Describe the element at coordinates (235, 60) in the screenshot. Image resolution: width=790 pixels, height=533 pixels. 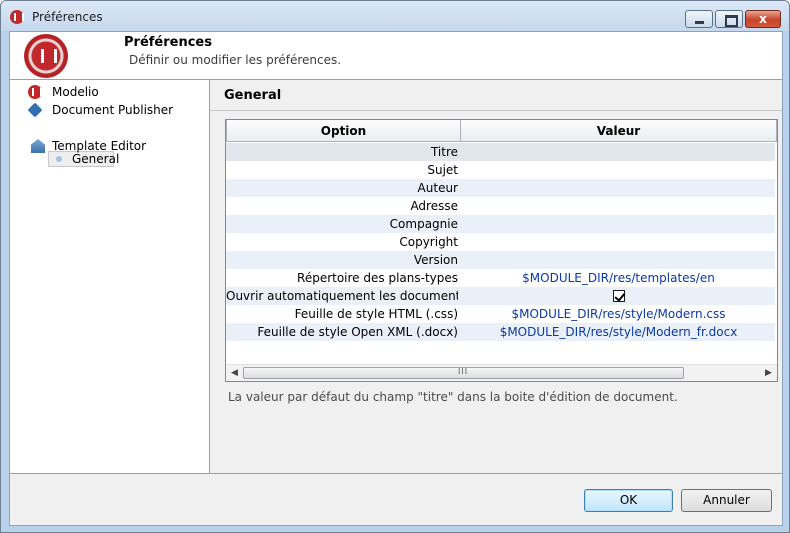
I see `banner-subtitle: Définir ou modifier les préférences.` at that location.